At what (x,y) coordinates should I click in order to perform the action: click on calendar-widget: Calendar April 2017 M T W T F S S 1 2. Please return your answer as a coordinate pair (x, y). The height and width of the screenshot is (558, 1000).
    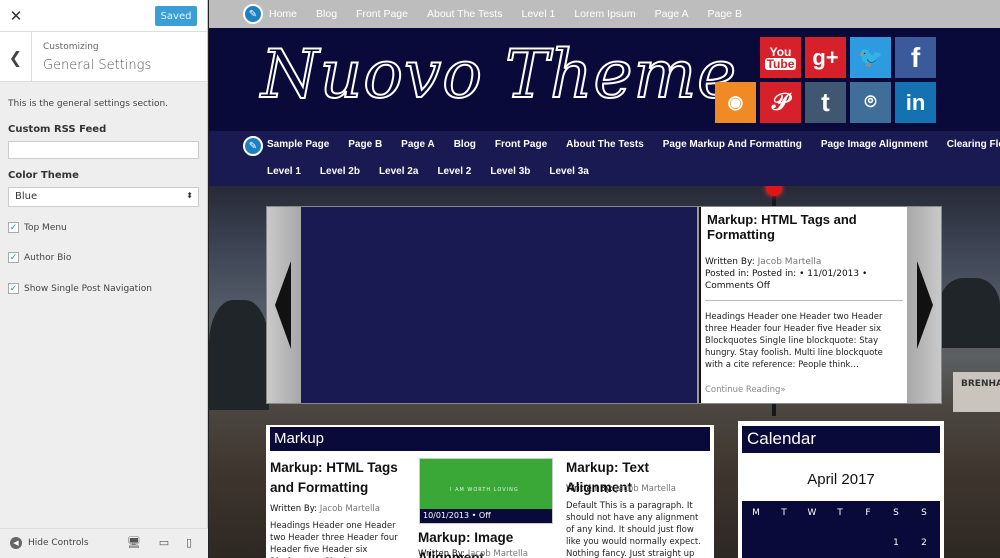
    Looking at the image, I should click on (841, 489).